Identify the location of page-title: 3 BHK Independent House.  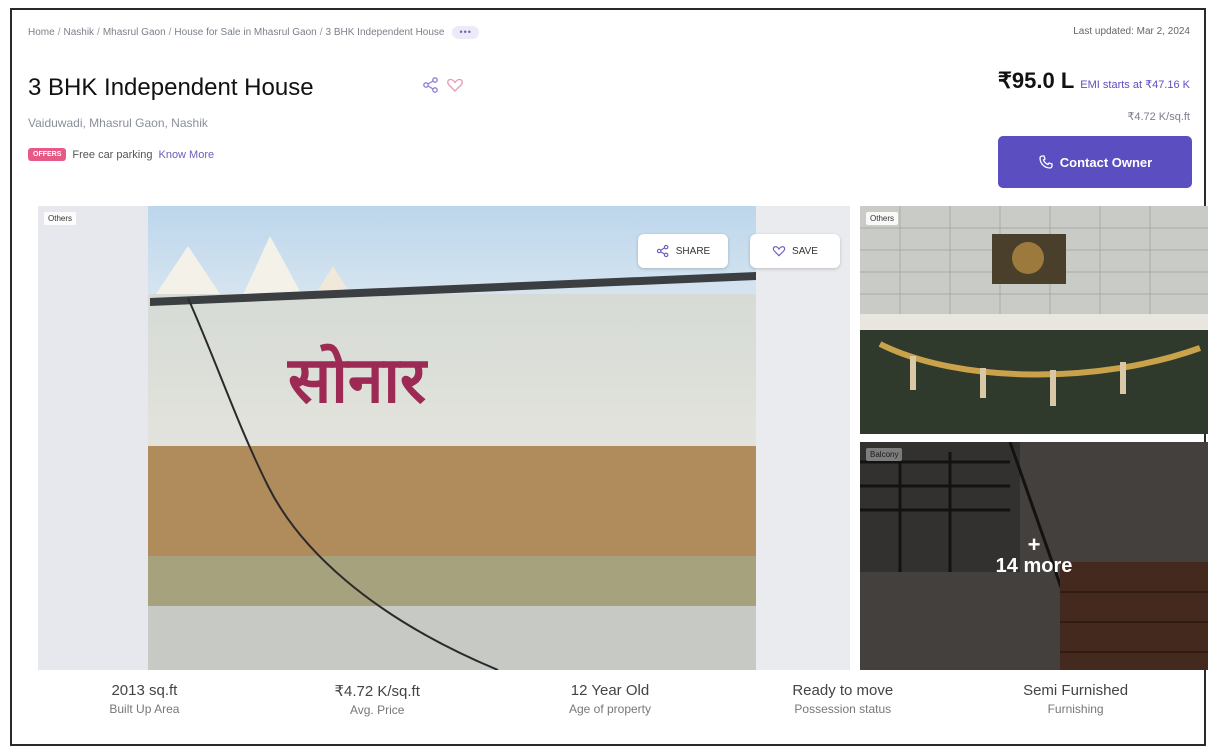
(171, 87).